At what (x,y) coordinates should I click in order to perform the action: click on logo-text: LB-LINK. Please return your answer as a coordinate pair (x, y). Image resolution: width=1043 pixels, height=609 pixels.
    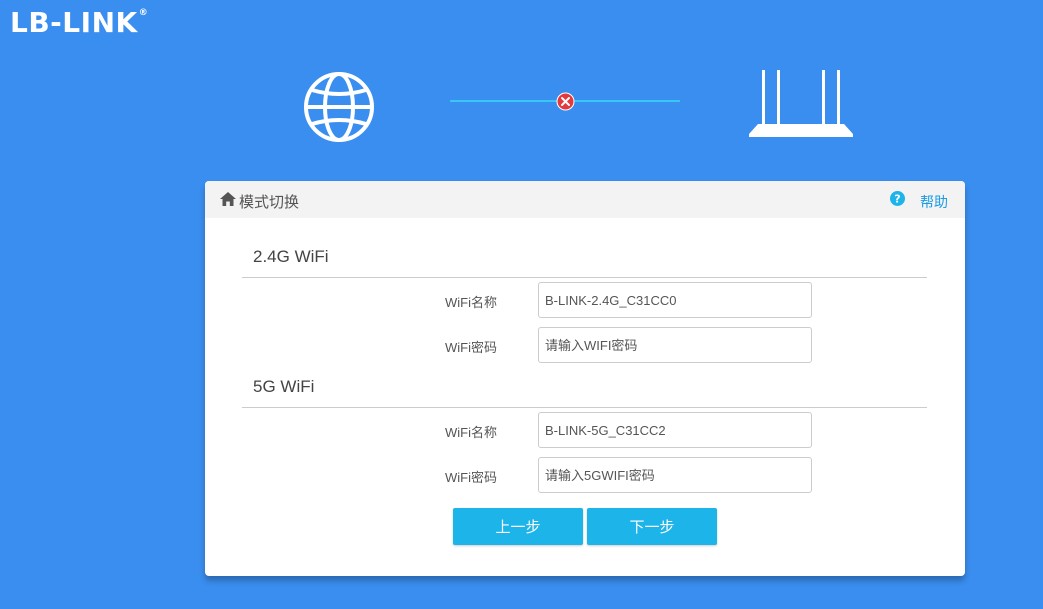
    Looking at the image, I should click on (74, 22).